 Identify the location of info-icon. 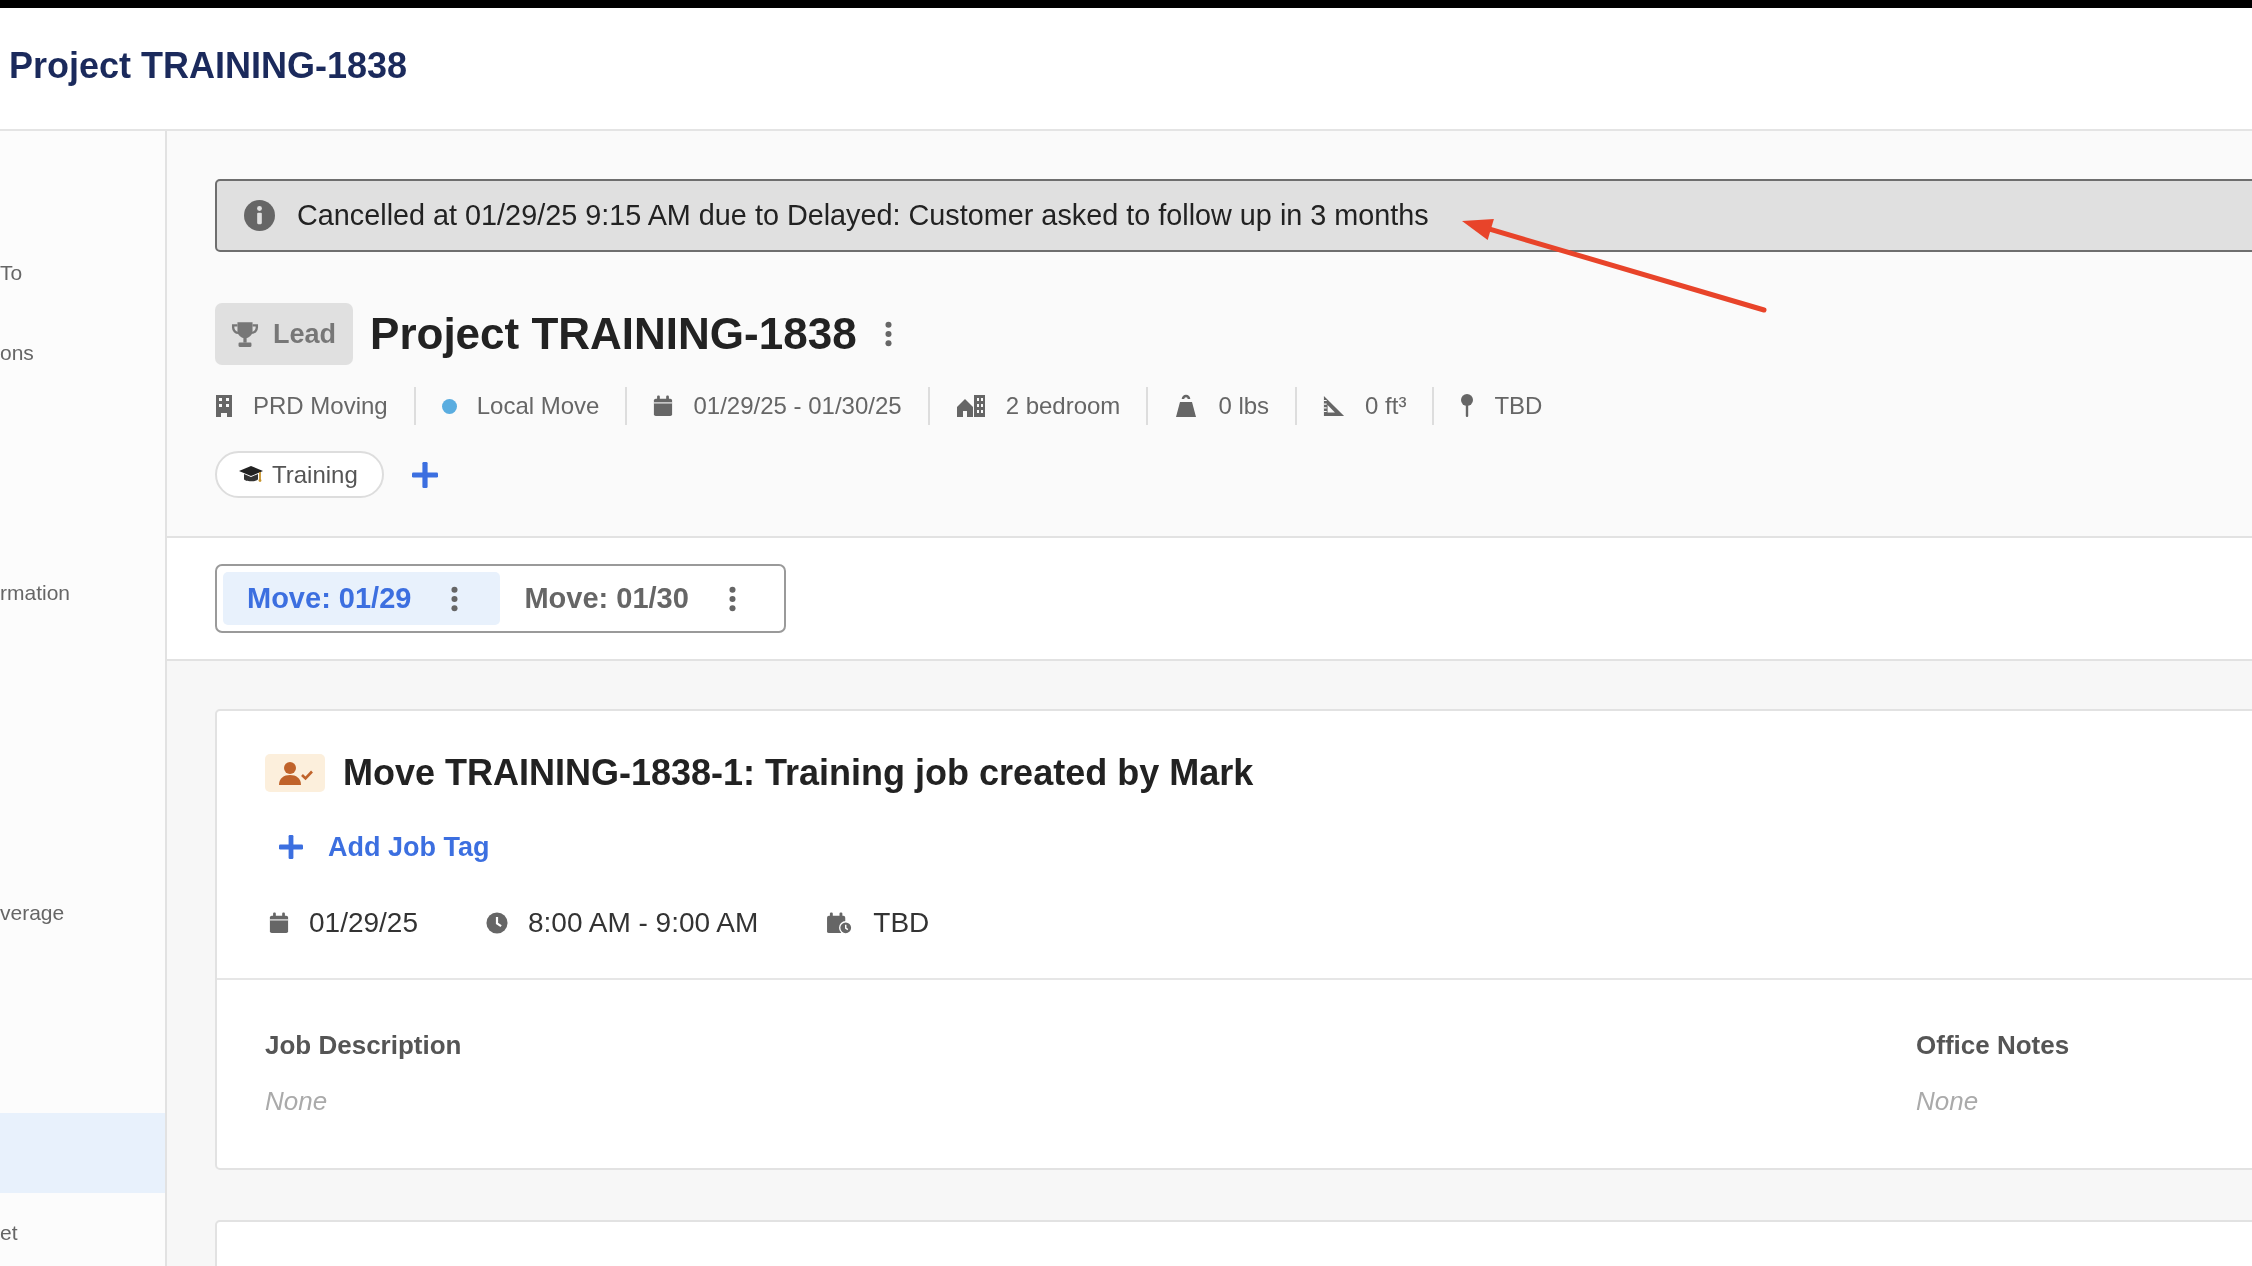
(259, 215).